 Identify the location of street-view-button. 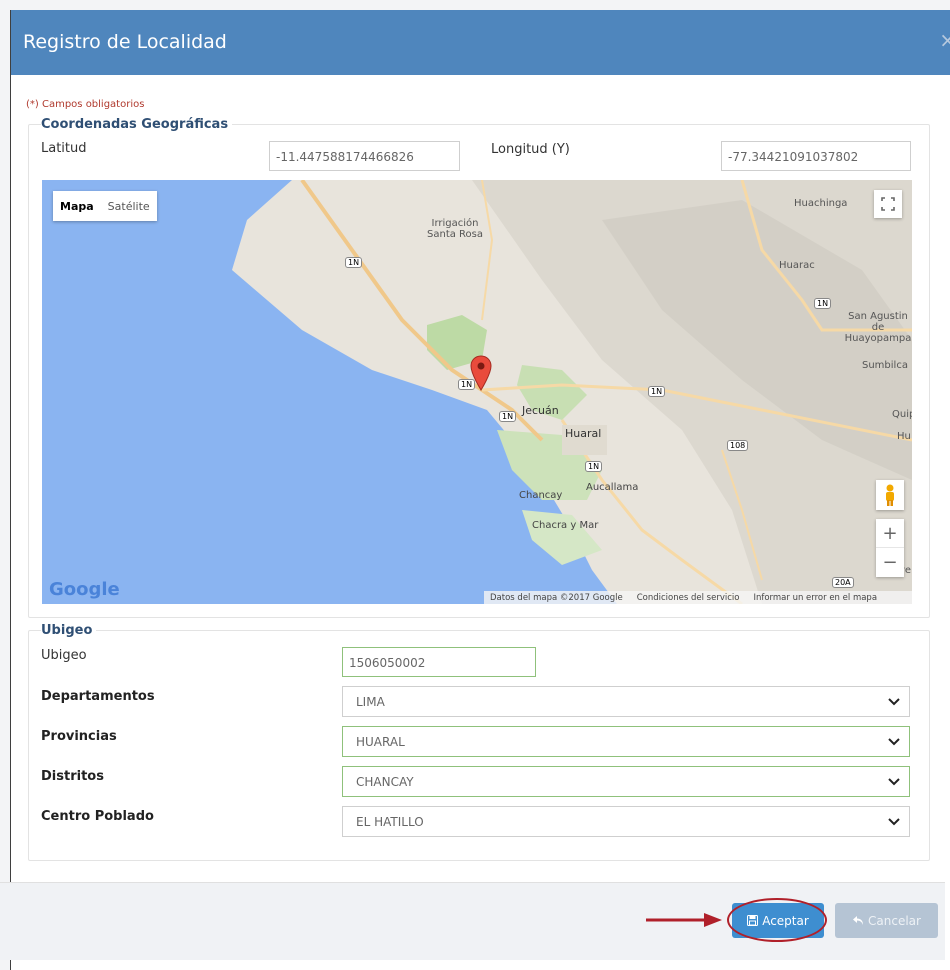
(890, 495).